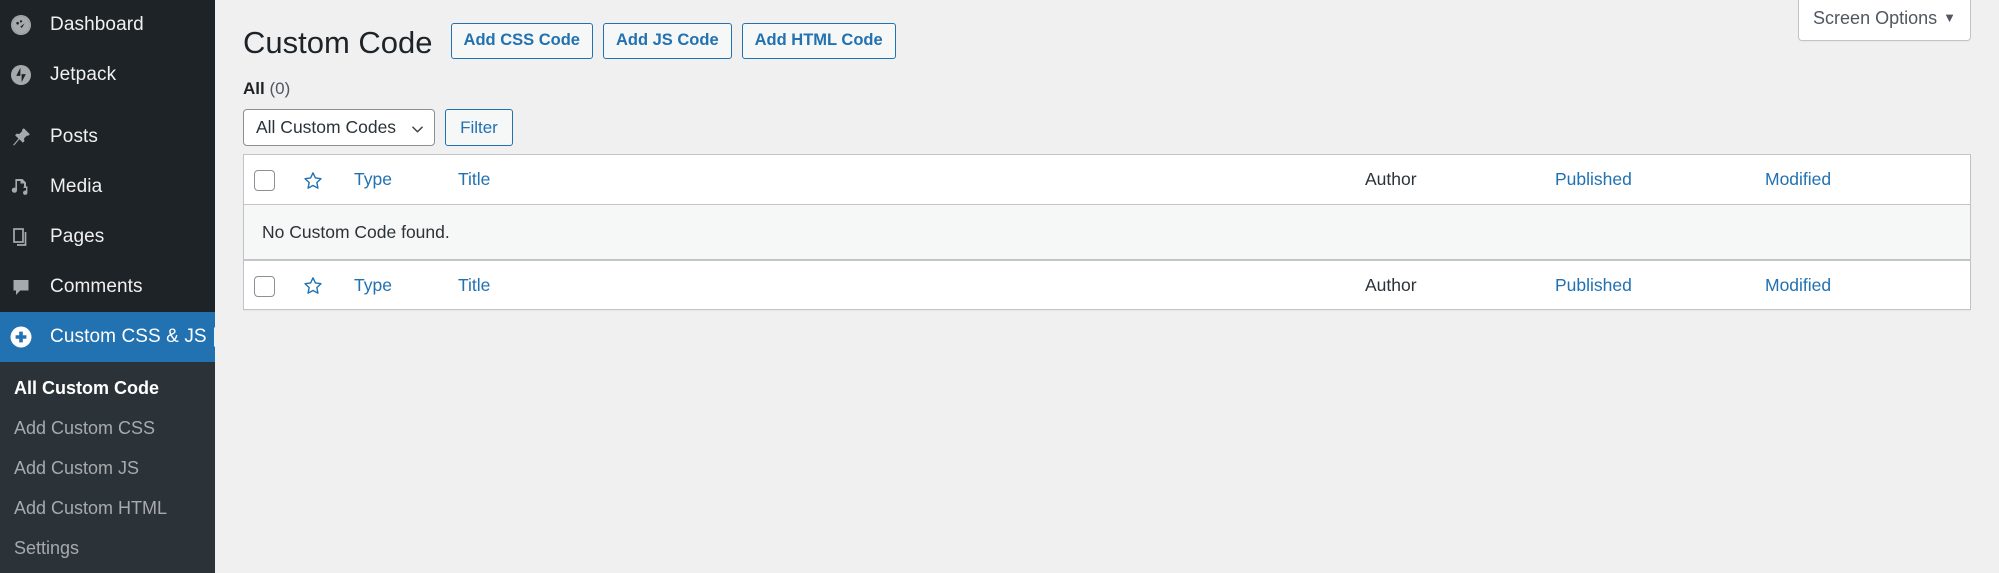 This screenshot has width=1999, height=573. I want to click on select-all-header, so click(268, 180).